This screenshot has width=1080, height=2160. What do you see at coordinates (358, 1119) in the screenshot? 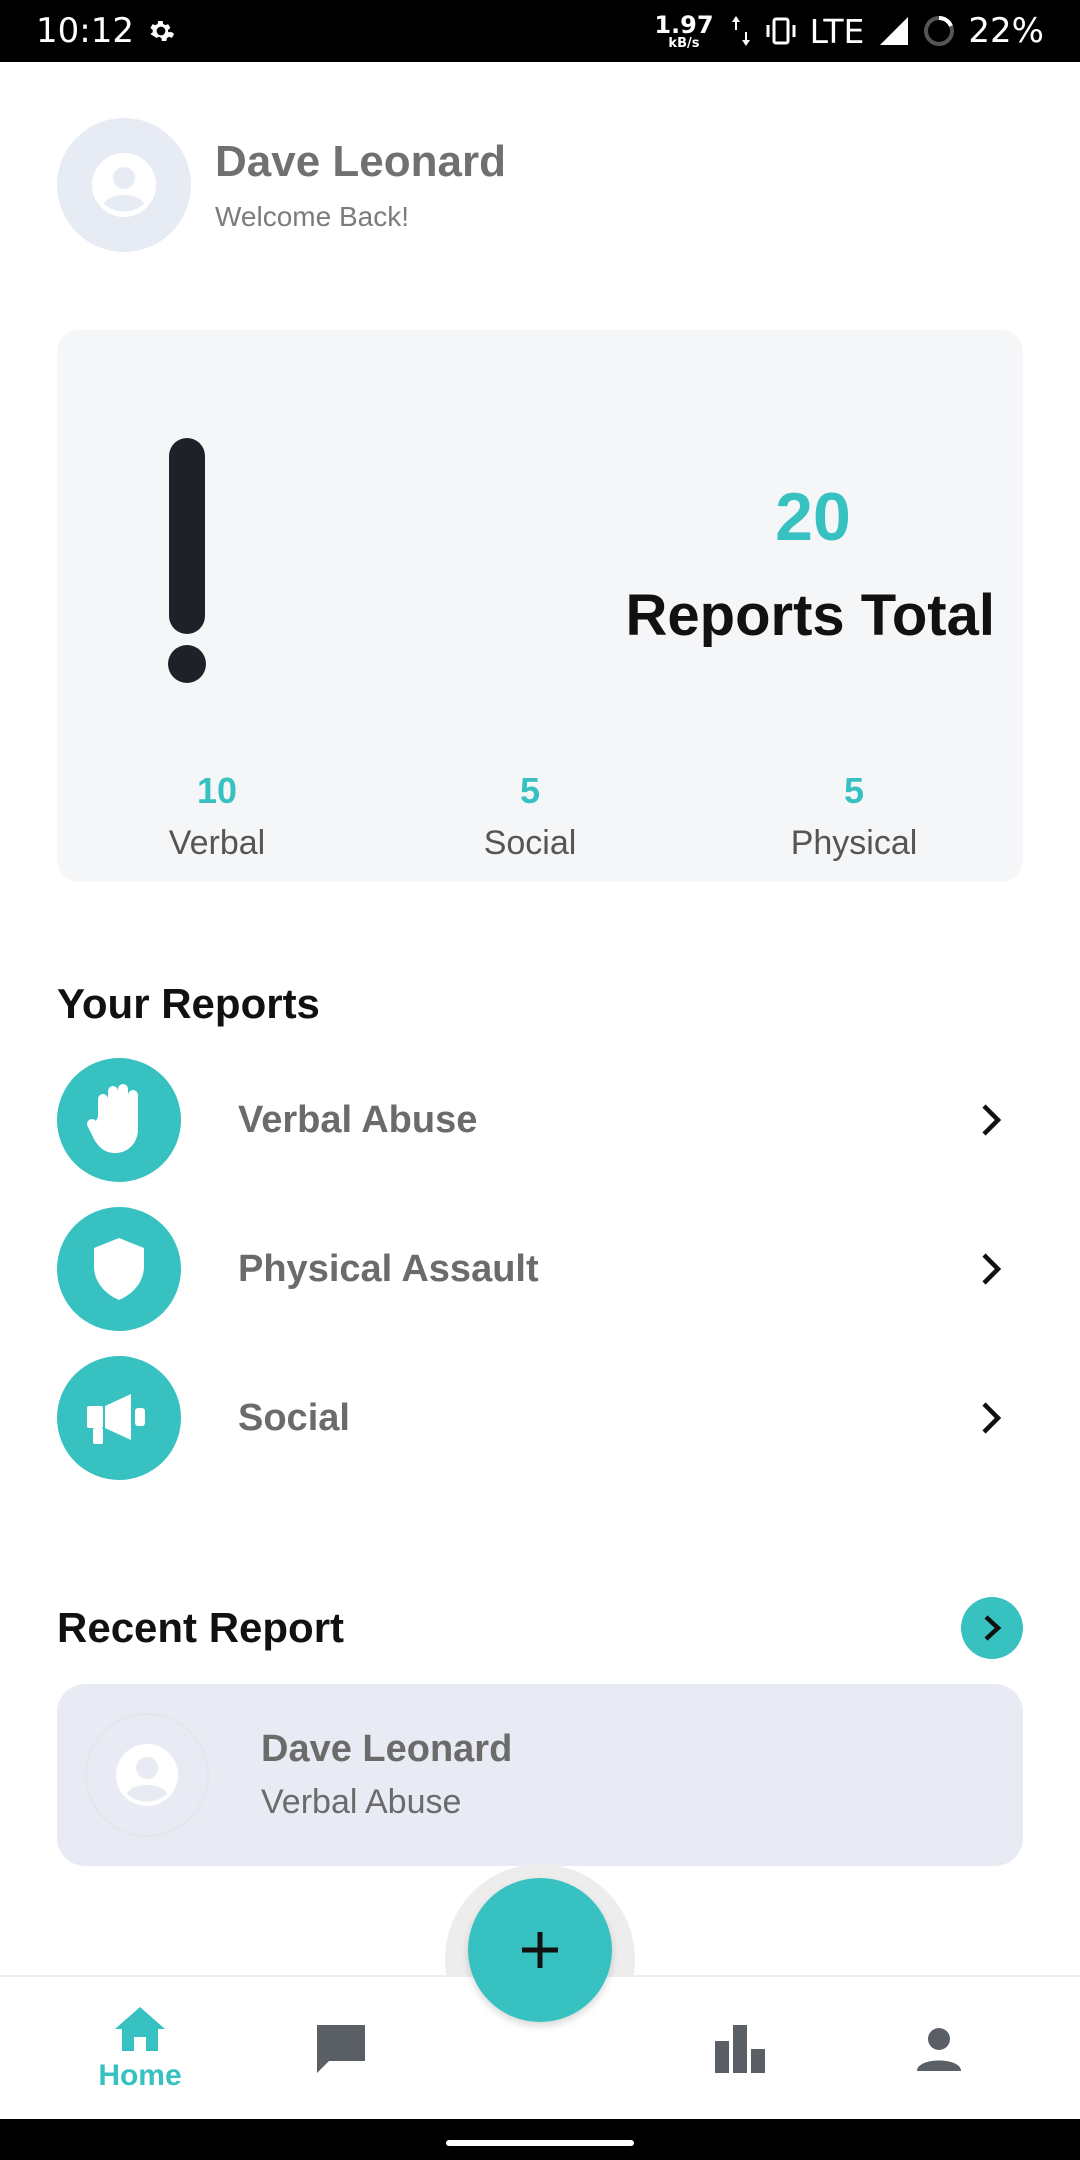
I see `report-label: Verbal Abuse` at bounding box center [358, 1119].